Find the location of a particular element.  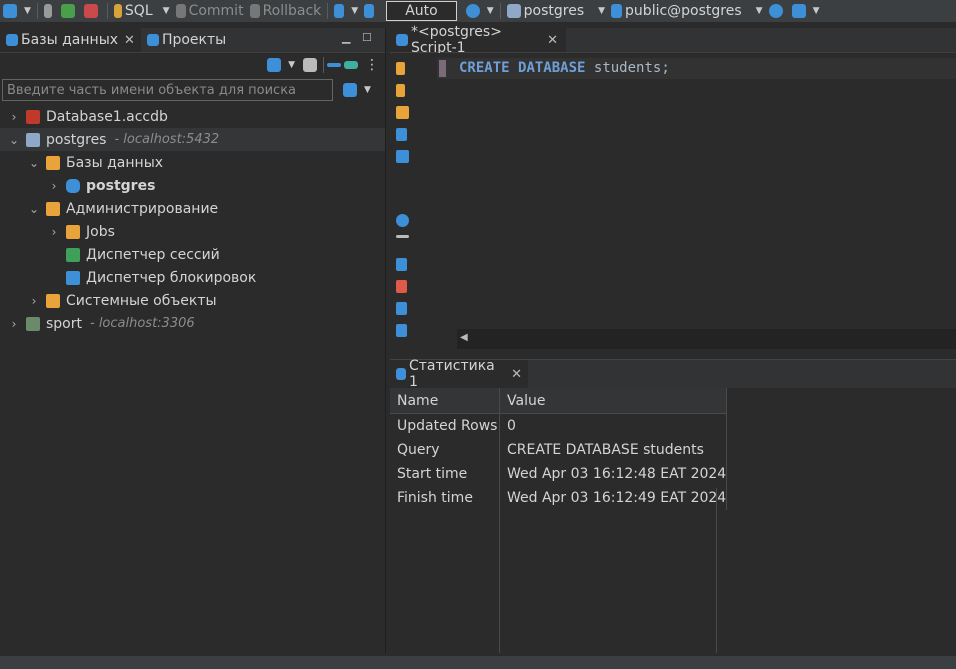

lock-button is located at coordinates (370, 11).